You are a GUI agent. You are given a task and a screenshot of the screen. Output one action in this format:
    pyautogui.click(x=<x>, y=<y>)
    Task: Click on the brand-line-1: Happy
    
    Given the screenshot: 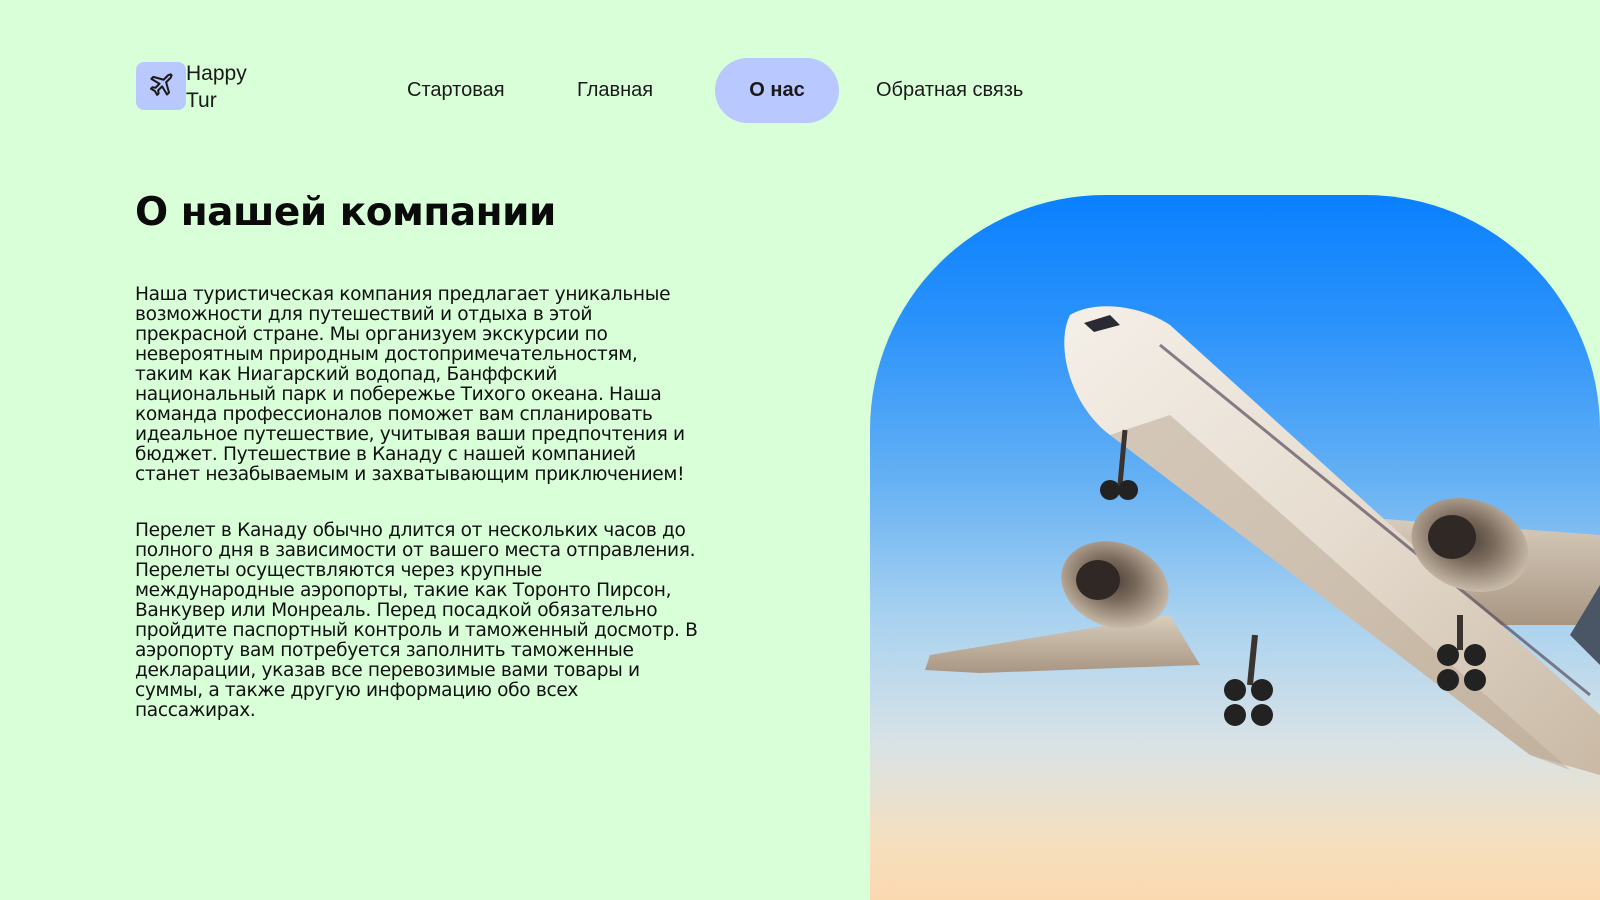 What is the action you would take?
    pyautogui.click(x=216, y=73)
    